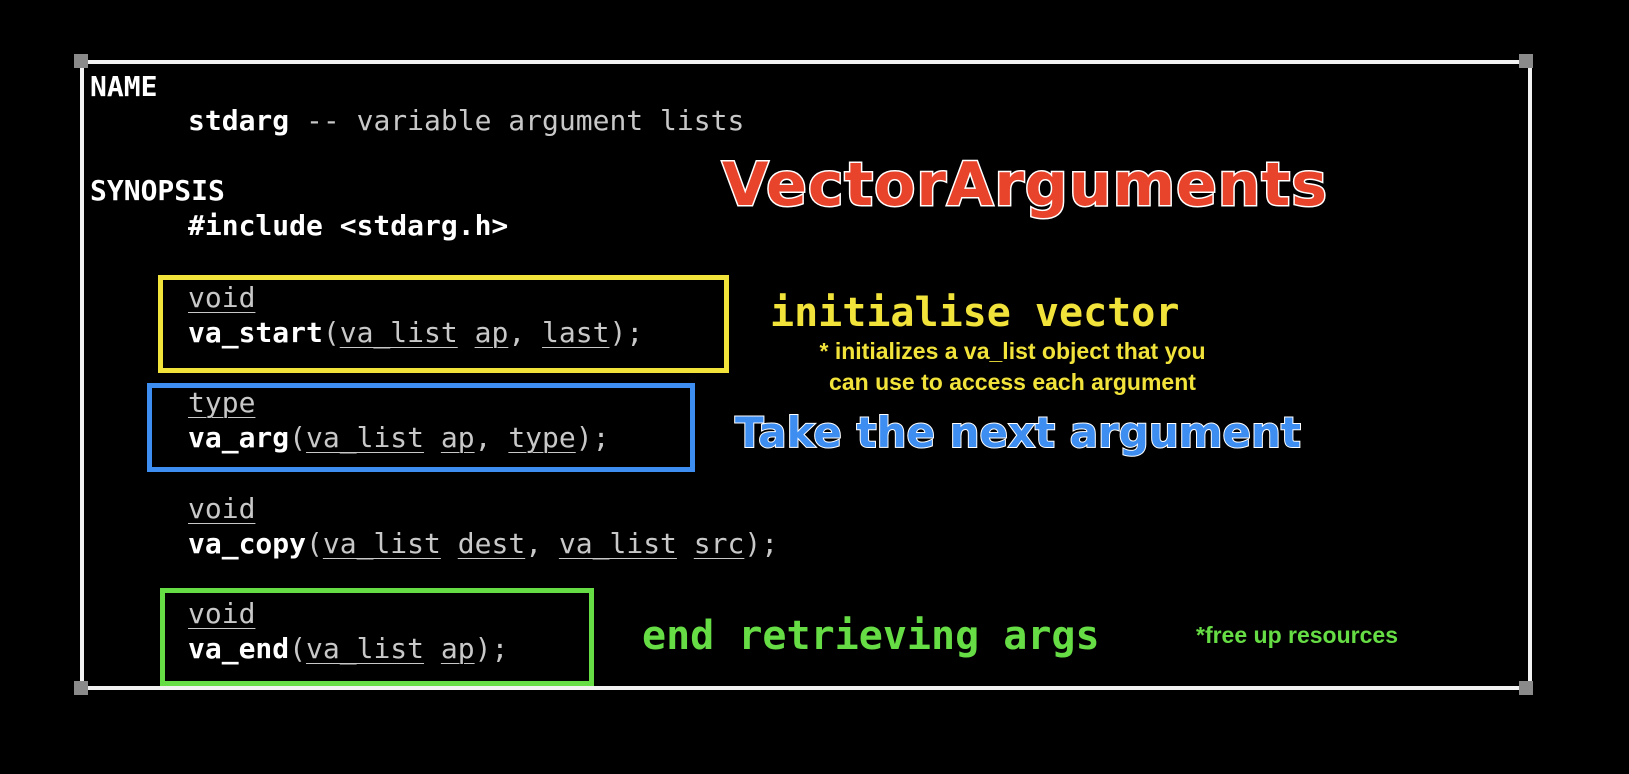  I want to click on name-description: -- variable argument lists, so click(517, 120).